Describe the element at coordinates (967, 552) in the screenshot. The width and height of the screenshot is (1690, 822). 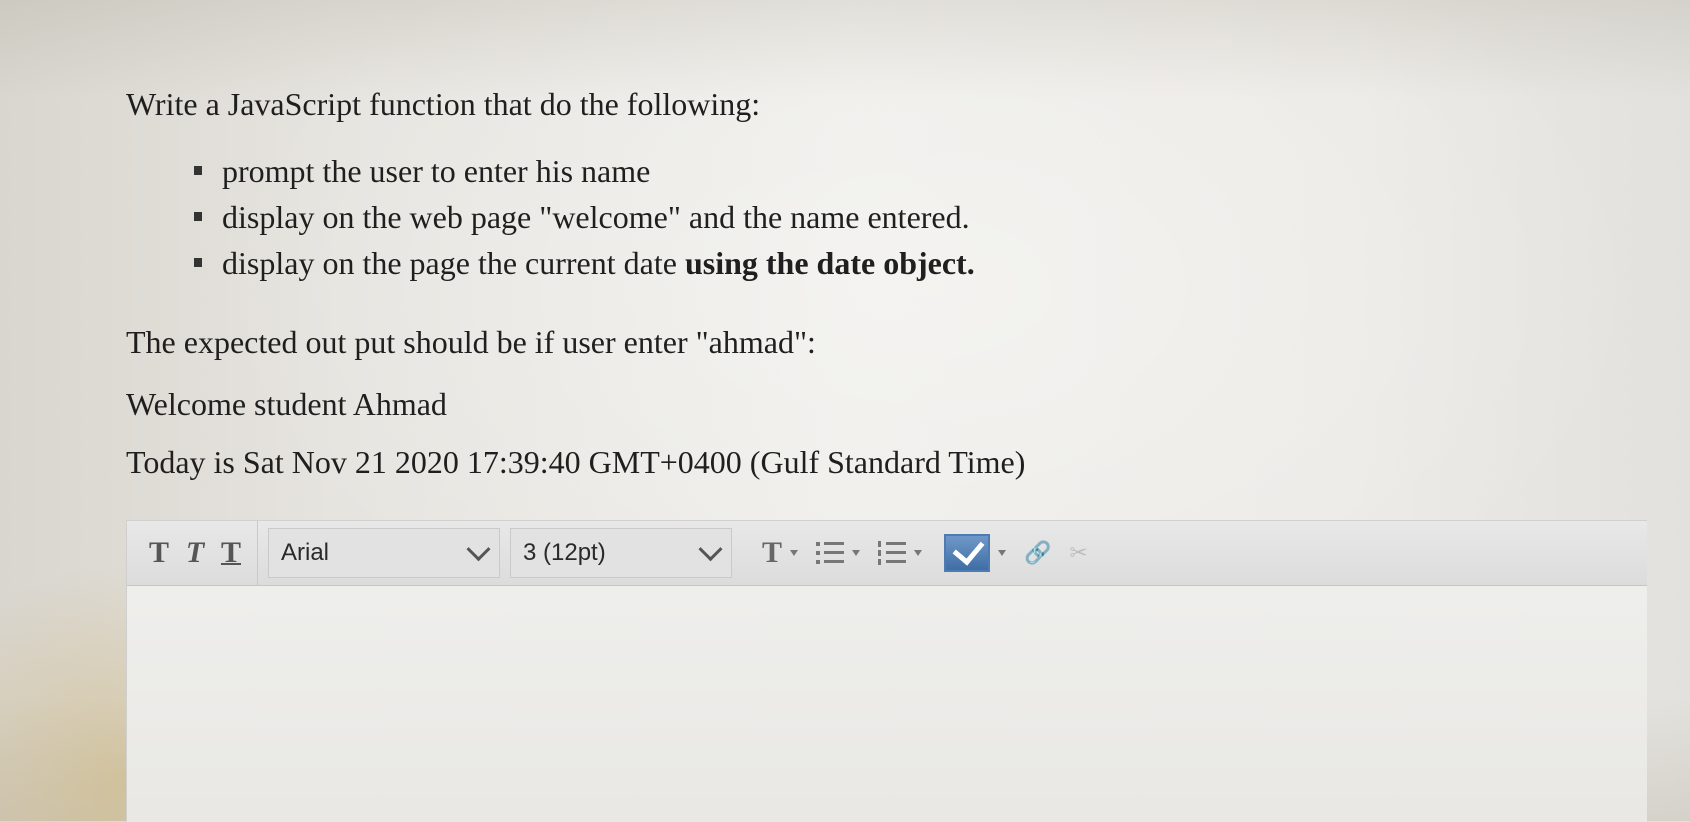
I see `spellcheck-icon` at that location.